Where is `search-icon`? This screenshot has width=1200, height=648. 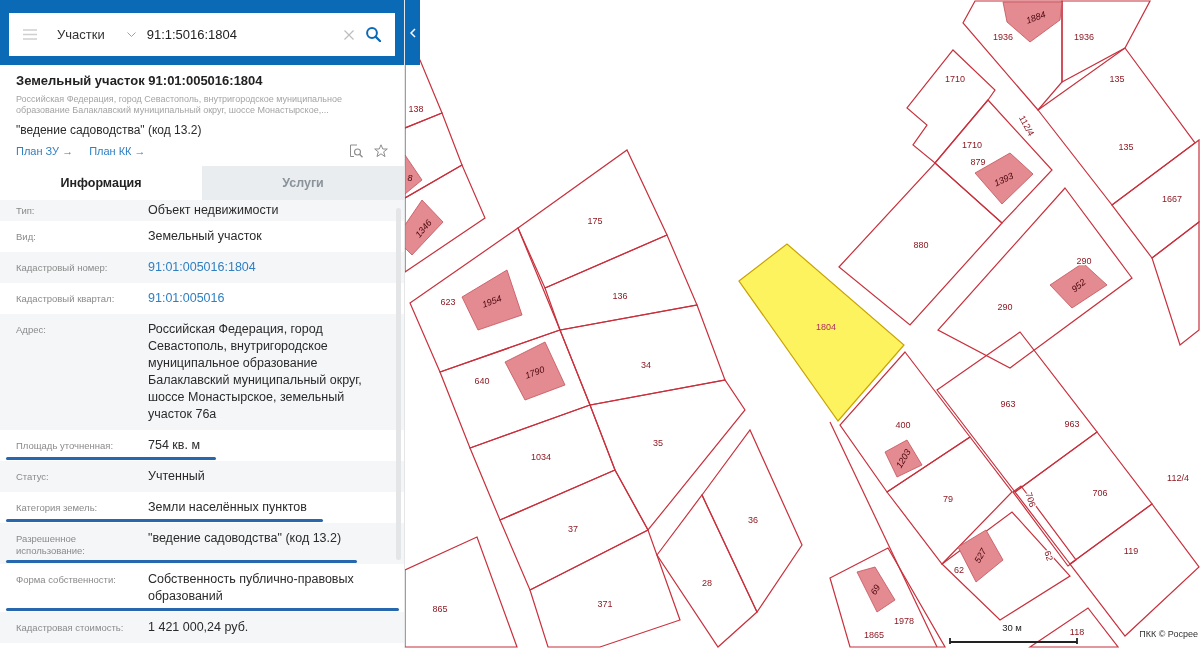
search-icon is located at coordinates (373, 34).